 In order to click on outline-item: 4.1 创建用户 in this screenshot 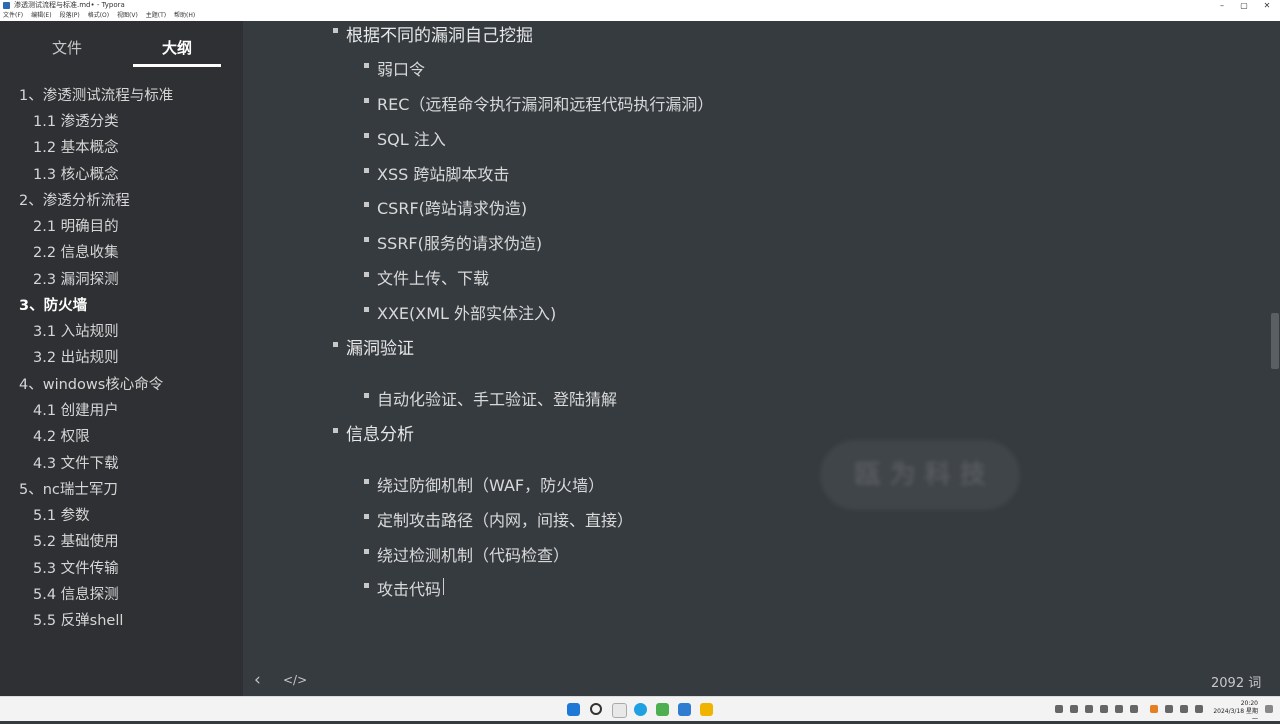, I will do `click(76, 409)`.